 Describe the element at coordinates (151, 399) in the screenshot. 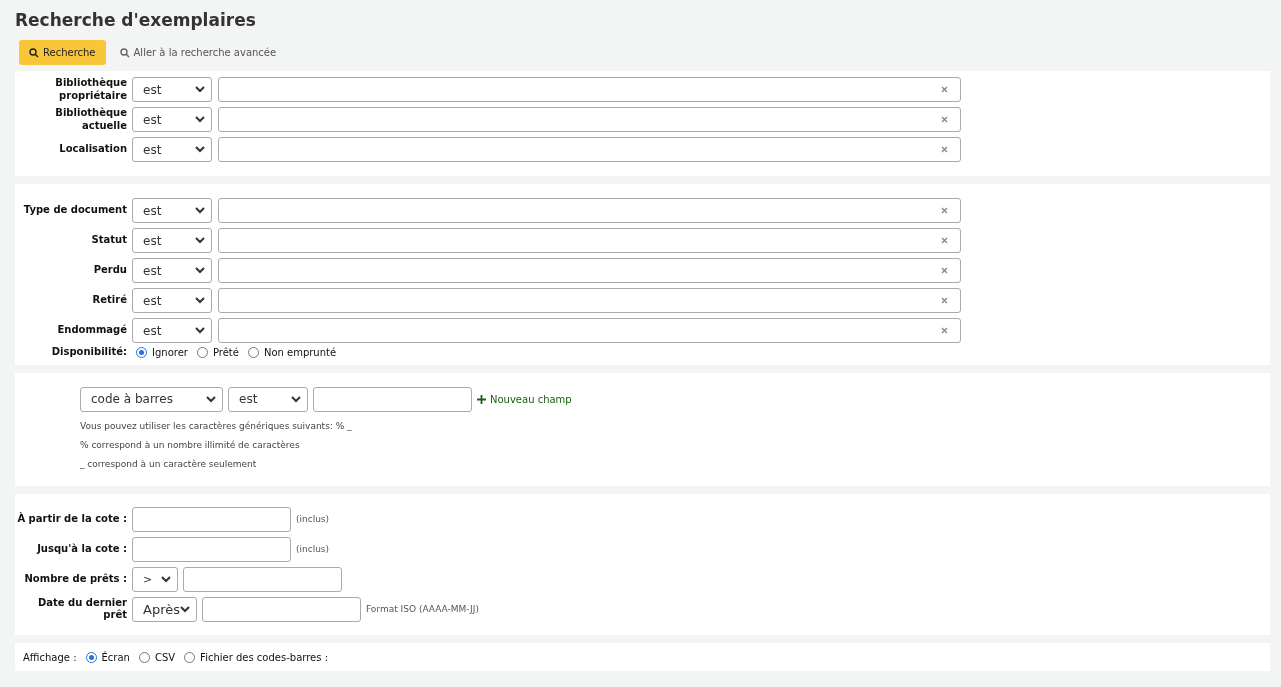

I see `field-select: code à barres` at that location.